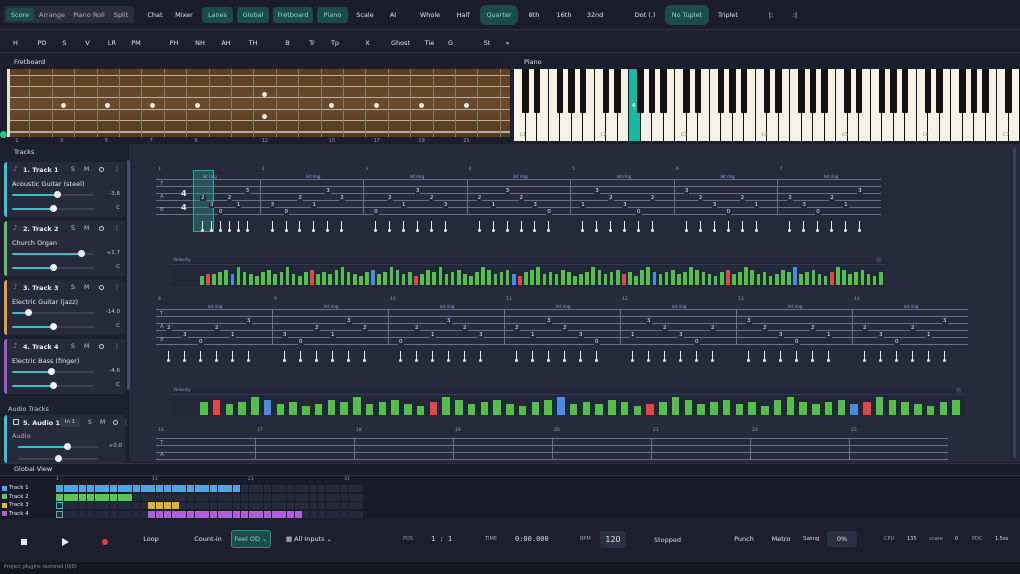 This screenshot has width=1020, height=574. What do you see at coordinates (87, 42) in the screenshot?
I see `technique-button: V` at bounding box center [87, 42].